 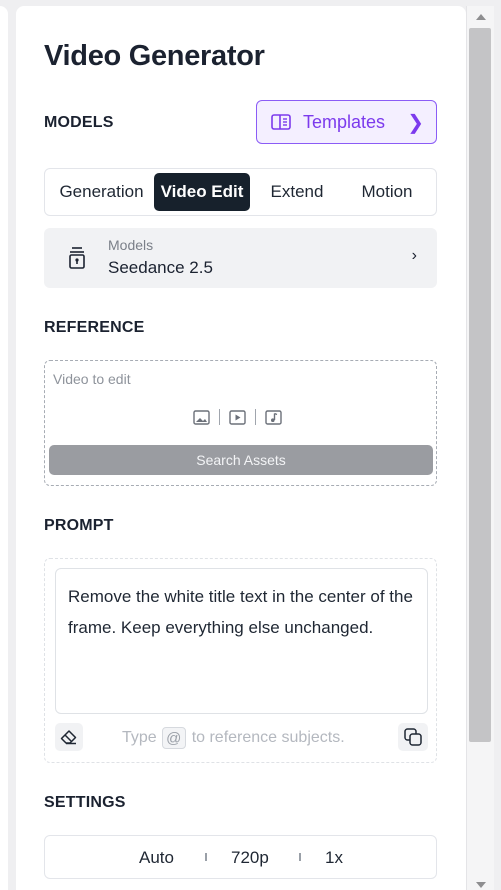 What do you see at coordinates (480, 385) in the screenshot?
I see `scrollbar-thumb` at bounding box center [480, 385].